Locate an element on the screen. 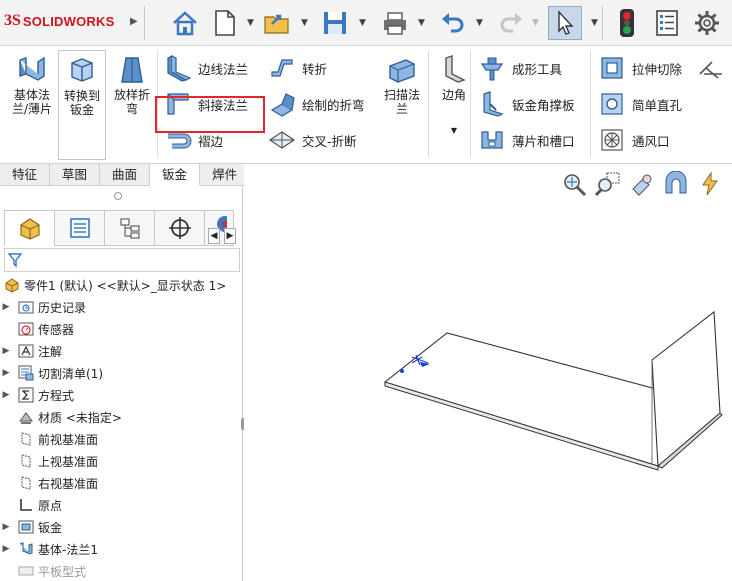 The image size is (732, 581). tree-item-history: ▶ 历史记录 is located at coordinates (121, 307).